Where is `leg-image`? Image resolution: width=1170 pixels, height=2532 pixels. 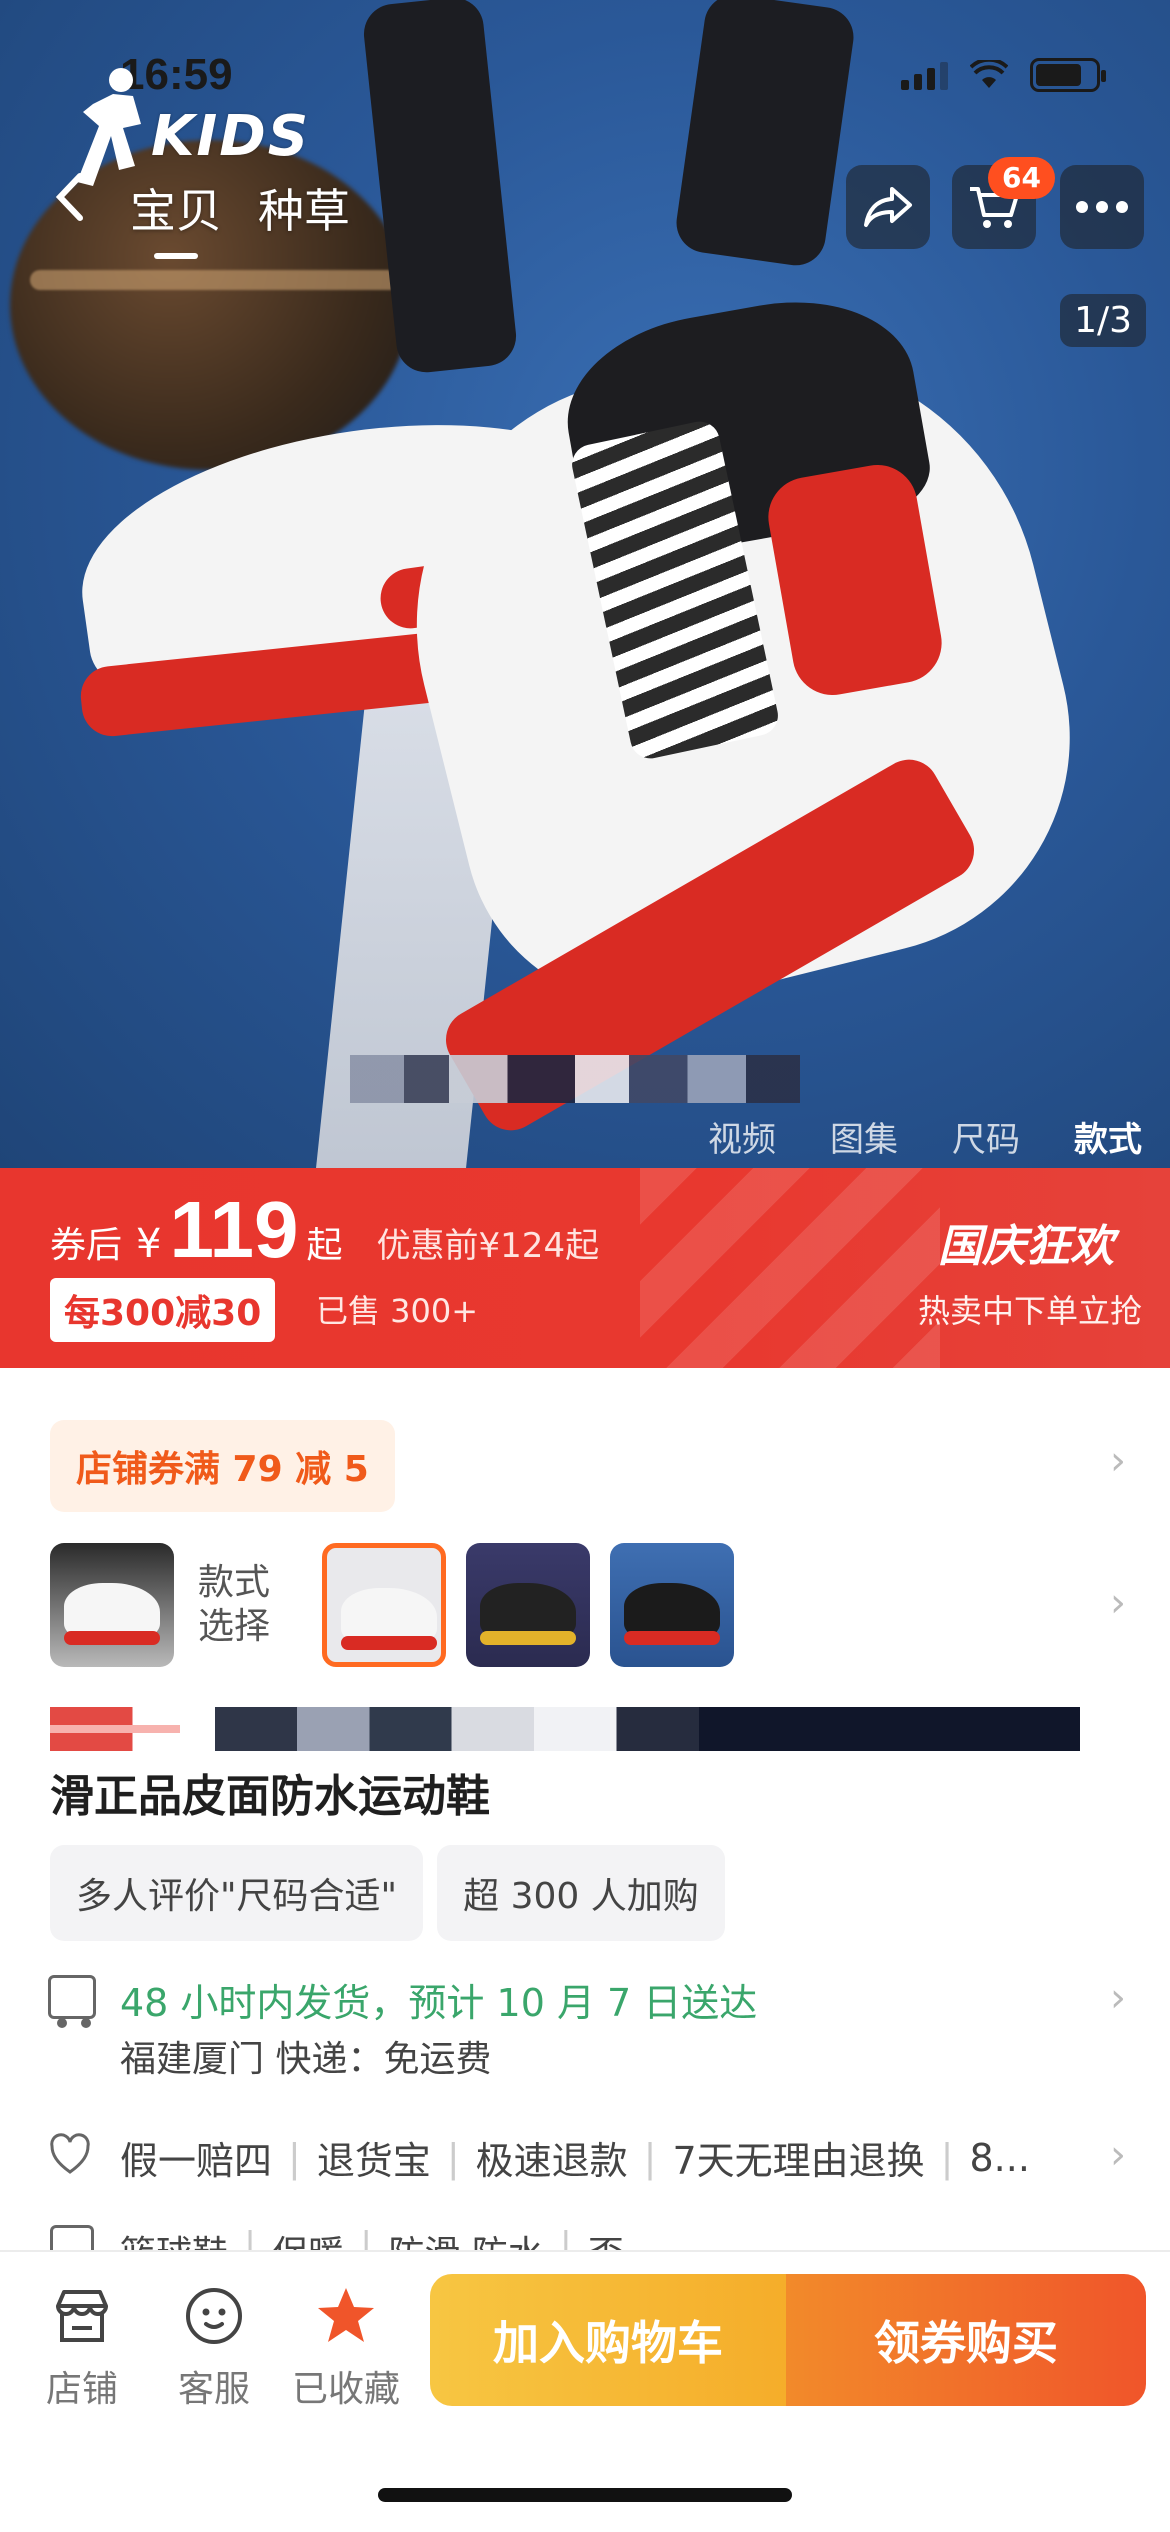 leg-image is located at coordinates (765, 135).